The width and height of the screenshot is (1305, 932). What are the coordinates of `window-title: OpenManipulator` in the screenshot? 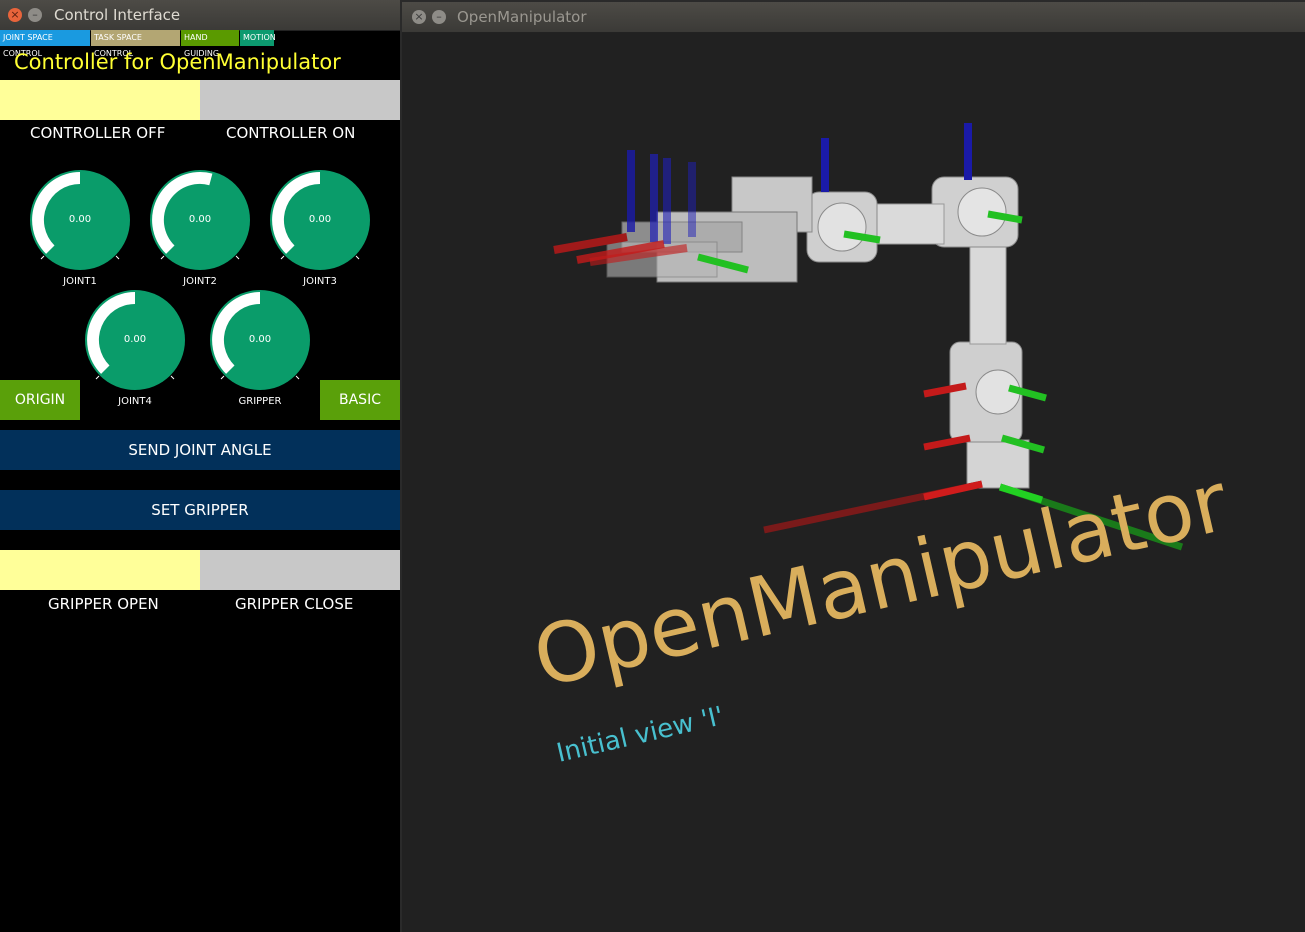 It's located at (522, 17).